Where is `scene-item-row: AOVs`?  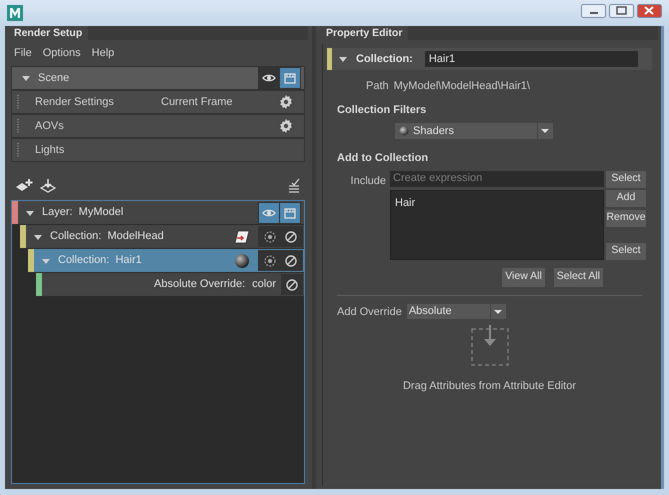
scene-item-row: AOVs is located at coordinates (158, 126).